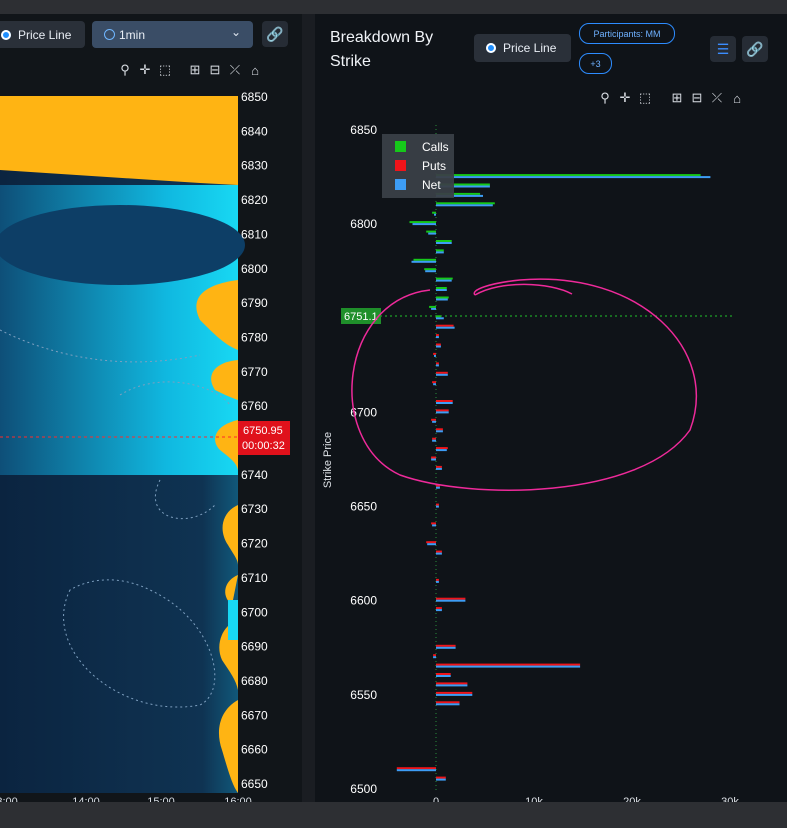  Describe the element at coordinates (172, 34) in the screenshot. I see `interval-select: 1min ⌄` at that location.